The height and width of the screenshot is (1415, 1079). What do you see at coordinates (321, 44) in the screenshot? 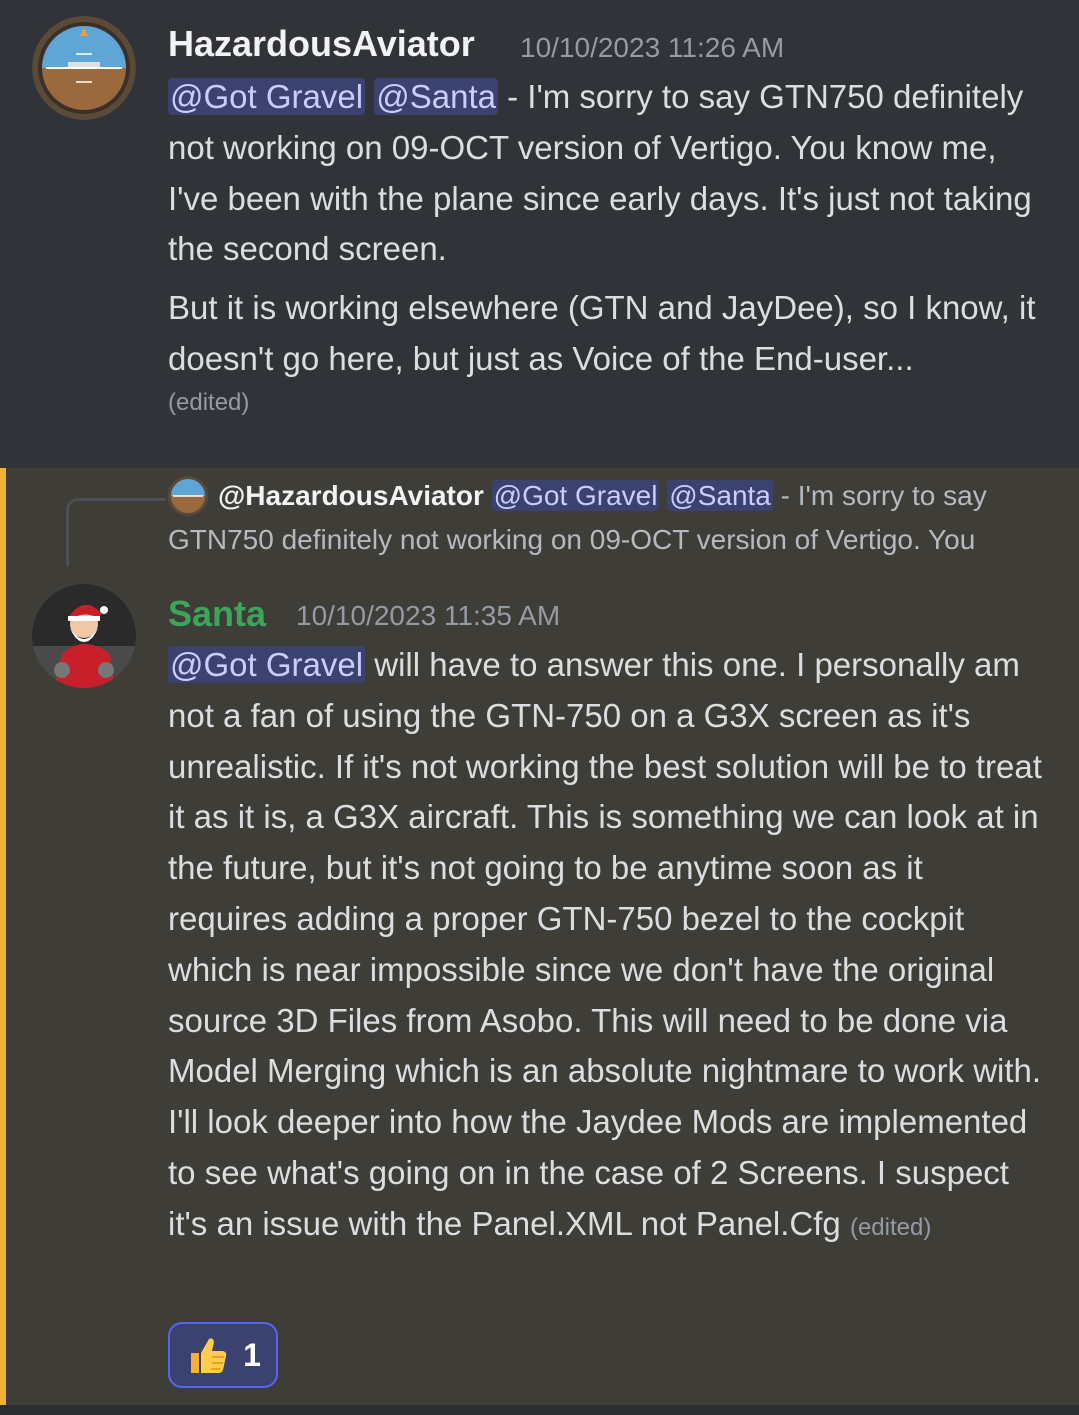
I see `username-hazardousaviator: HazardousAviator` at bounding box center [321, 44].